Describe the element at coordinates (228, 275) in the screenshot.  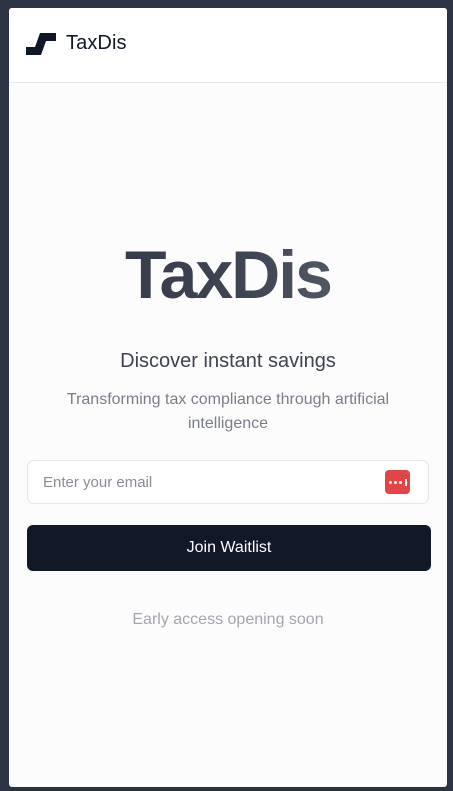
I see `hero-title: TaxDis` at that location.